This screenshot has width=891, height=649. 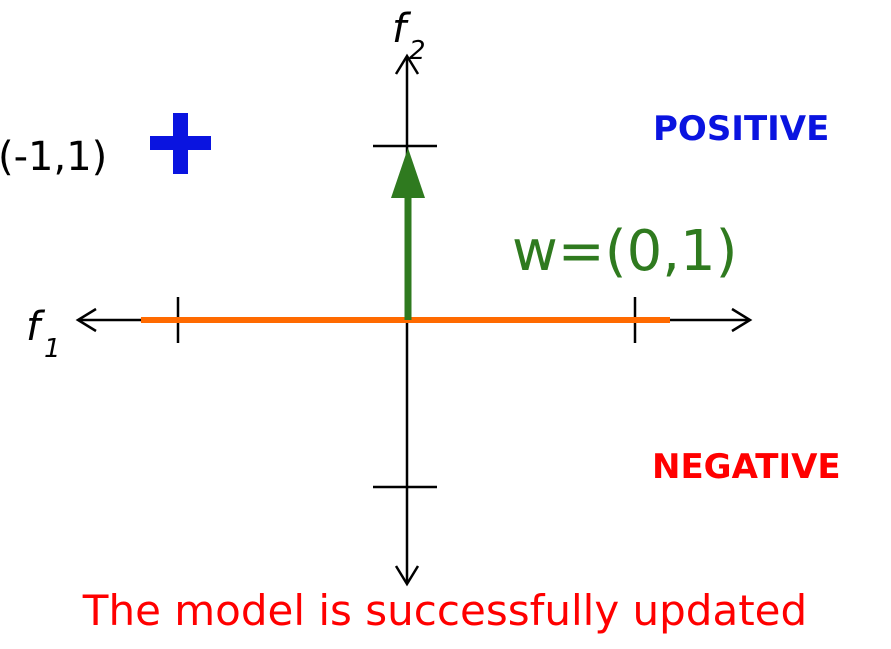 What do you see at coordinates (746, 467) in the screenshot?
I see `negative-region-label: NEGATIVE` at bounding box center [746, 467].